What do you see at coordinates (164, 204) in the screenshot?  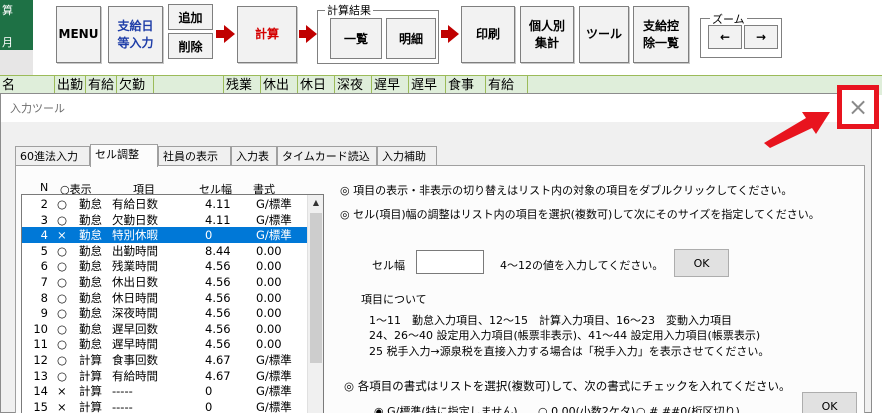 I see `list-item: 2 ○ 勤怠 有給日数 4.11 G/標準` at bounding box center [164, 204].